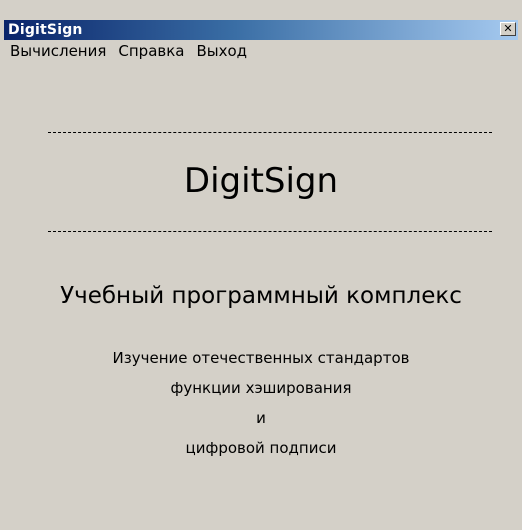 The width and height of the screenshot is (522, 530). What do you see at coordinates (261, 51) in the screenshot?
I see `menu-bar: Вычисления Справка Выход` at bounding box center [261, 51].